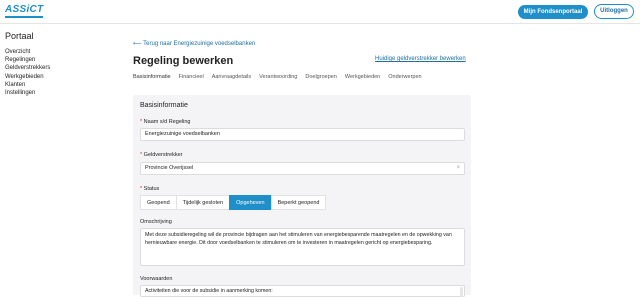 The width and height of the screenshot is (640, 297). Describe the element at coordinates (362, 79) in the screenshot. I see `tab-werkgebieden: Werkgebieden` at that location.